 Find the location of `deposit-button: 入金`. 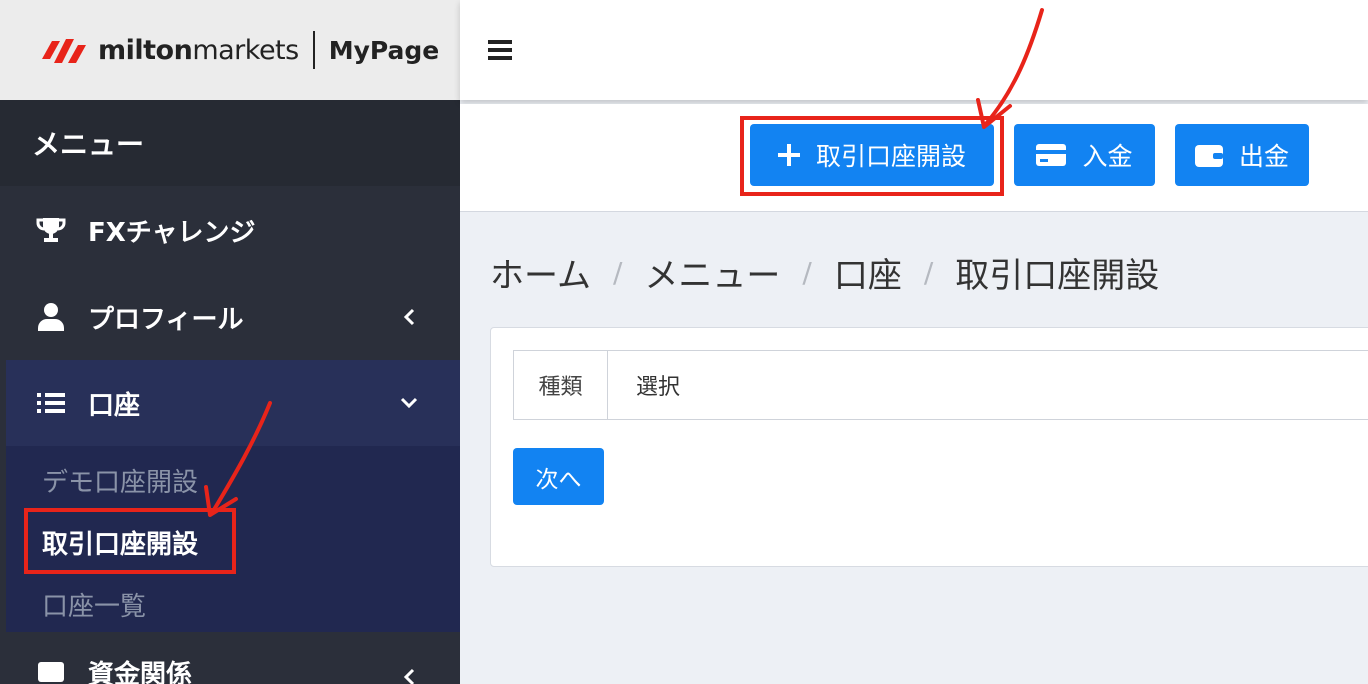

deposit-button: 入金 is located at coordinates (1084, 155).